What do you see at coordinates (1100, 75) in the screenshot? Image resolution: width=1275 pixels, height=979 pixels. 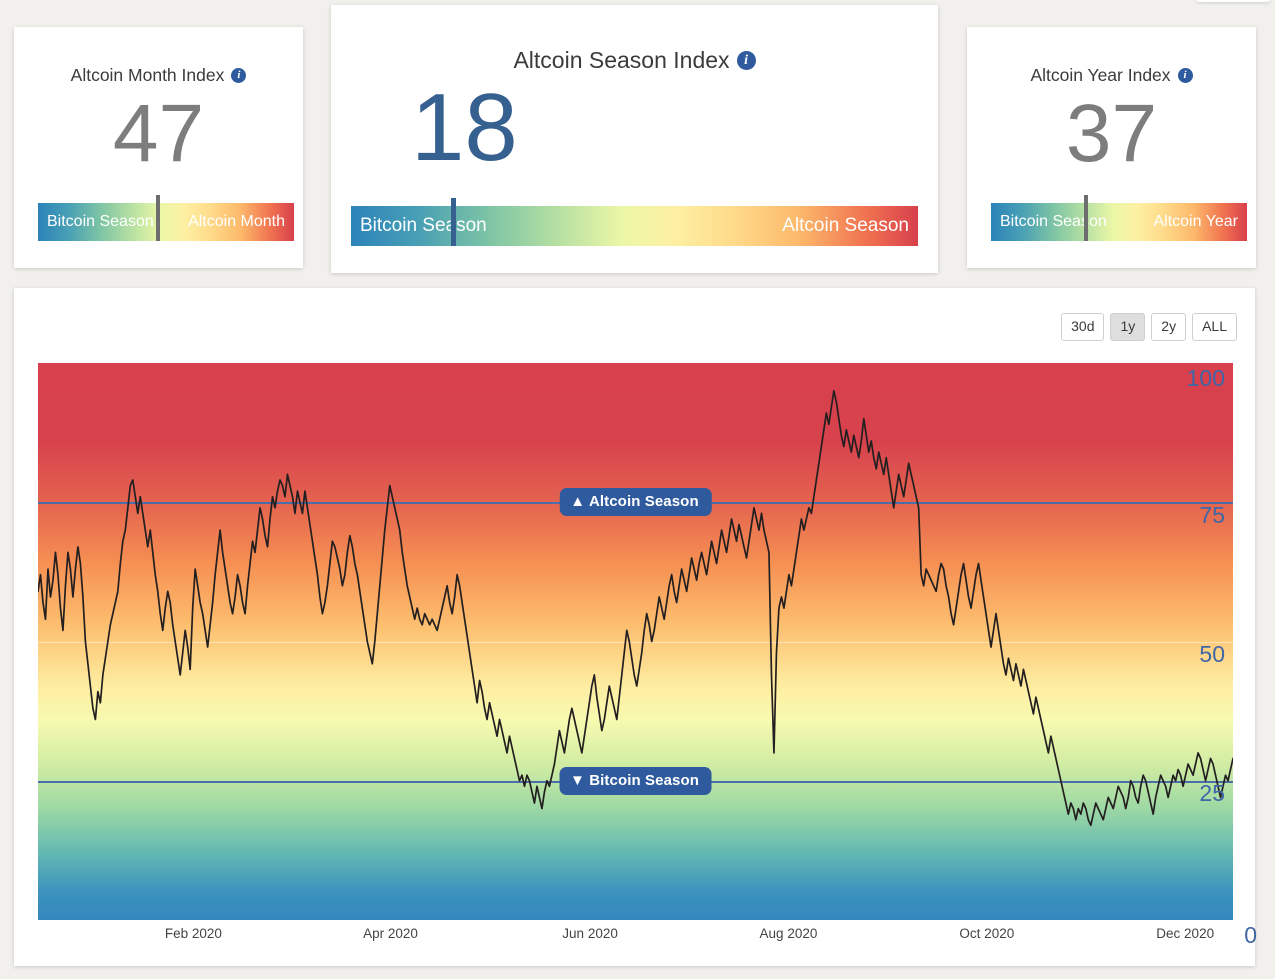 I see `card-title-text: Altcoin Year Index` at bounding box center [1100, 75].